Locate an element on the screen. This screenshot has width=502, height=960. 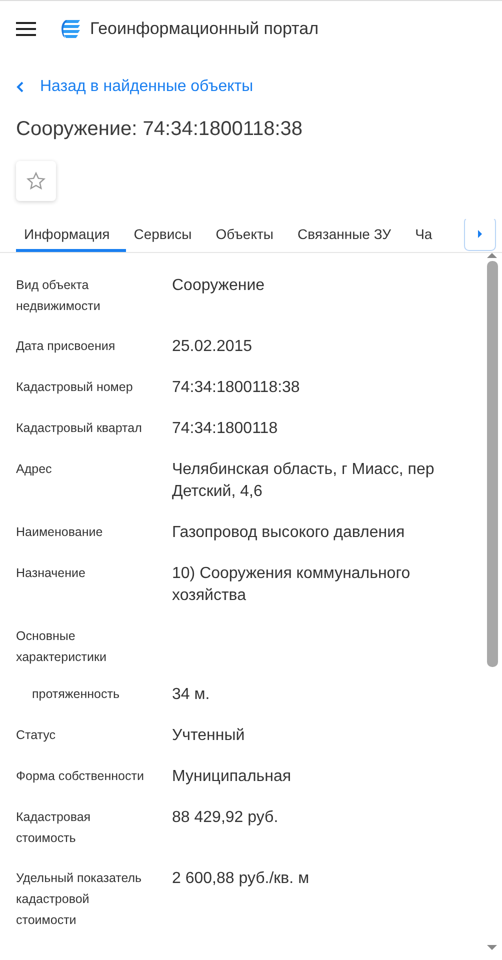
star-icon is located at coordinates (36, 181).